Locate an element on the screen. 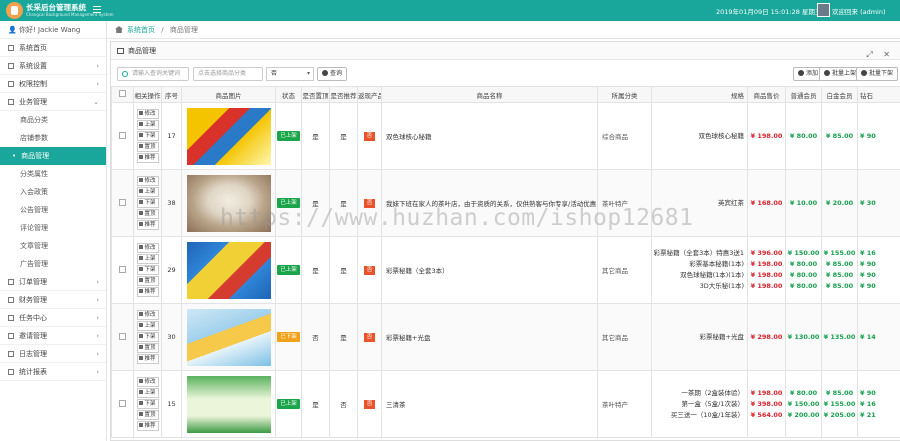 The image size is (900, 441). normal-member-cell: ¥ 80.00 ¥ 150.00 ¥ 200.00 is located at coordinates (803, 404).